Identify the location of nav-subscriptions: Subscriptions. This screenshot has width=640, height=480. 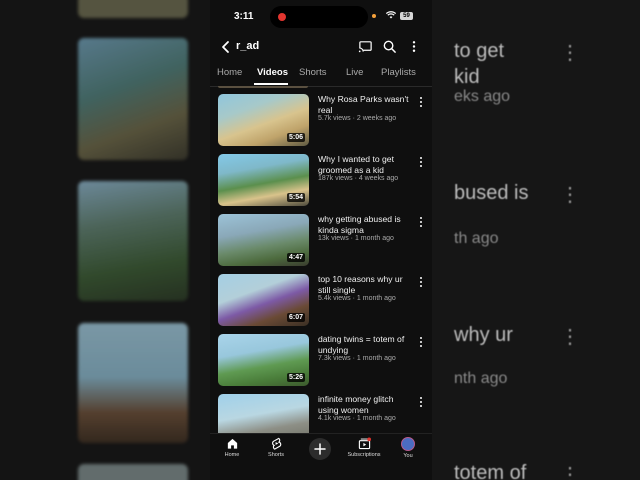
(364, 447).